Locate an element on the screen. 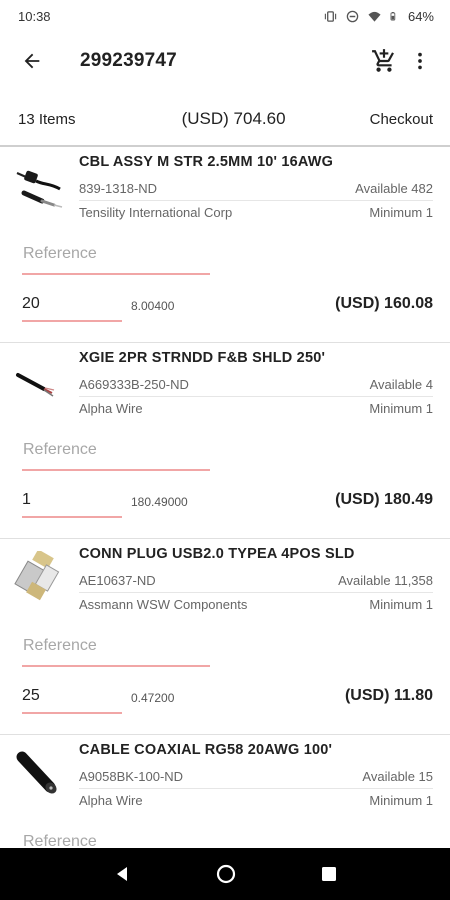 This screenshot has width=450, height=900. add-to-cart-icon is located at coordinates (383, 60).